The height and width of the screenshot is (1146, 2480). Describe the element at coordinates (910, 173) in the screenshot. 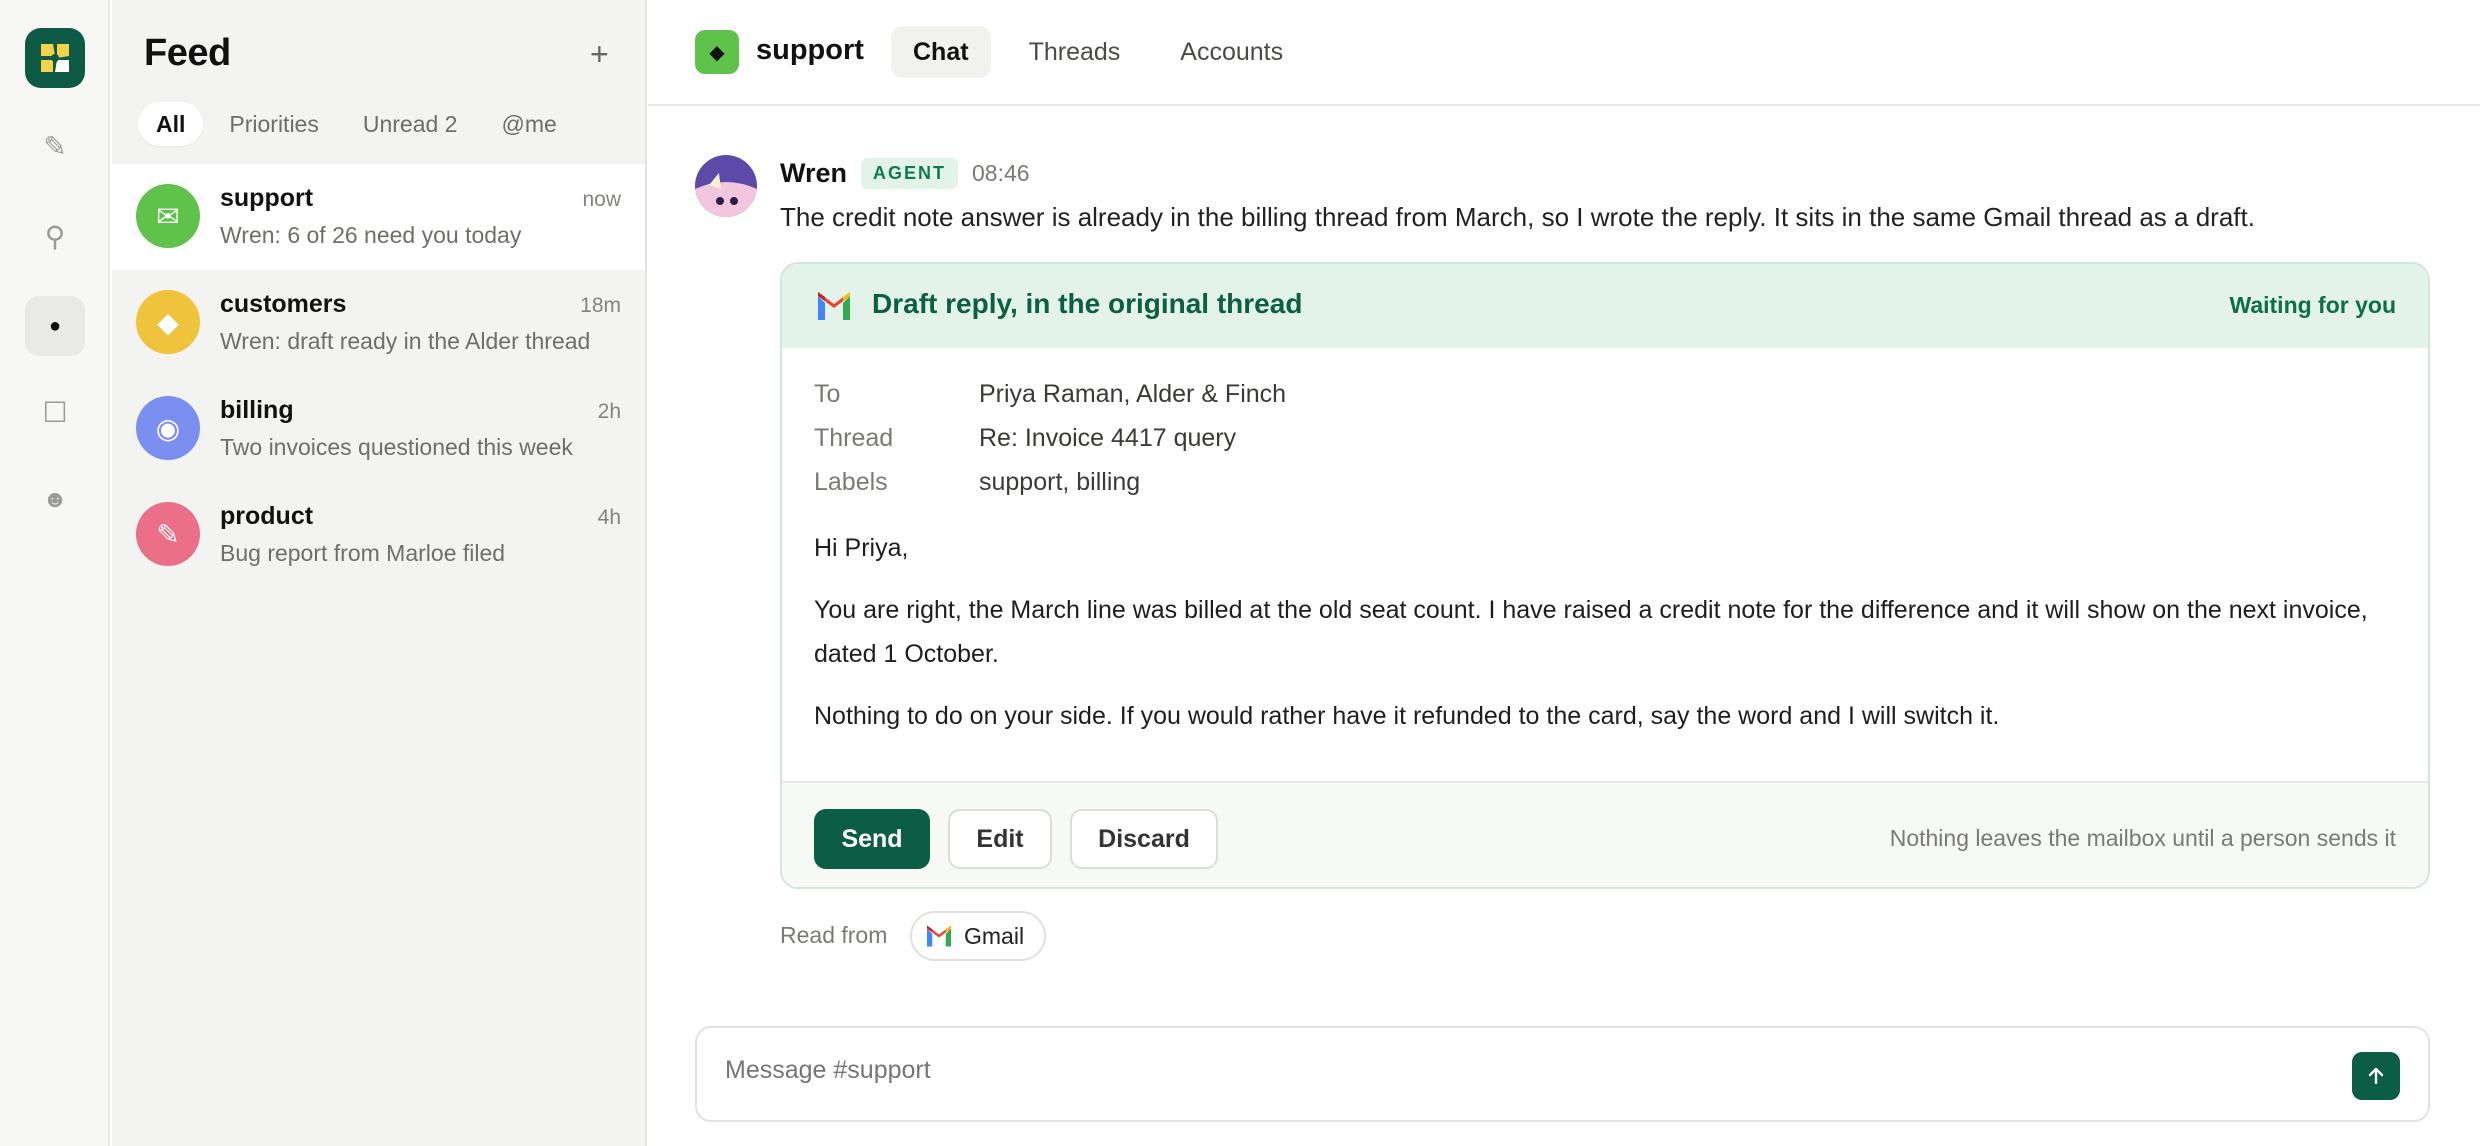

I see `agent-badge: AGENT` at that location.